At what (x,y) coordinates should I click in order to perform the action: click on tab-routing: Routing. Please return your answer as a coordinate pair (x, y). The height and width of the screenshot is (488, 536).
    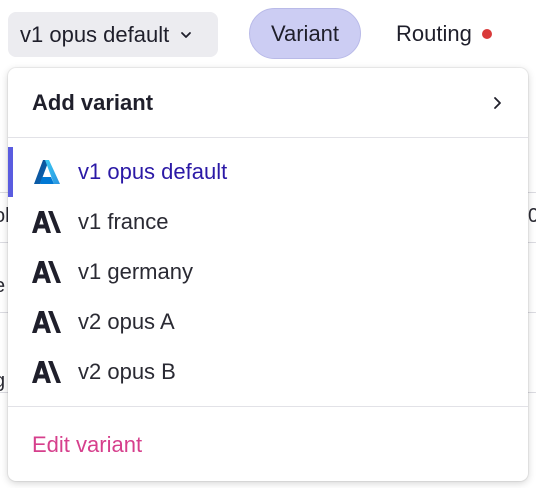
    Looking at the image, I should click on (450, 33).